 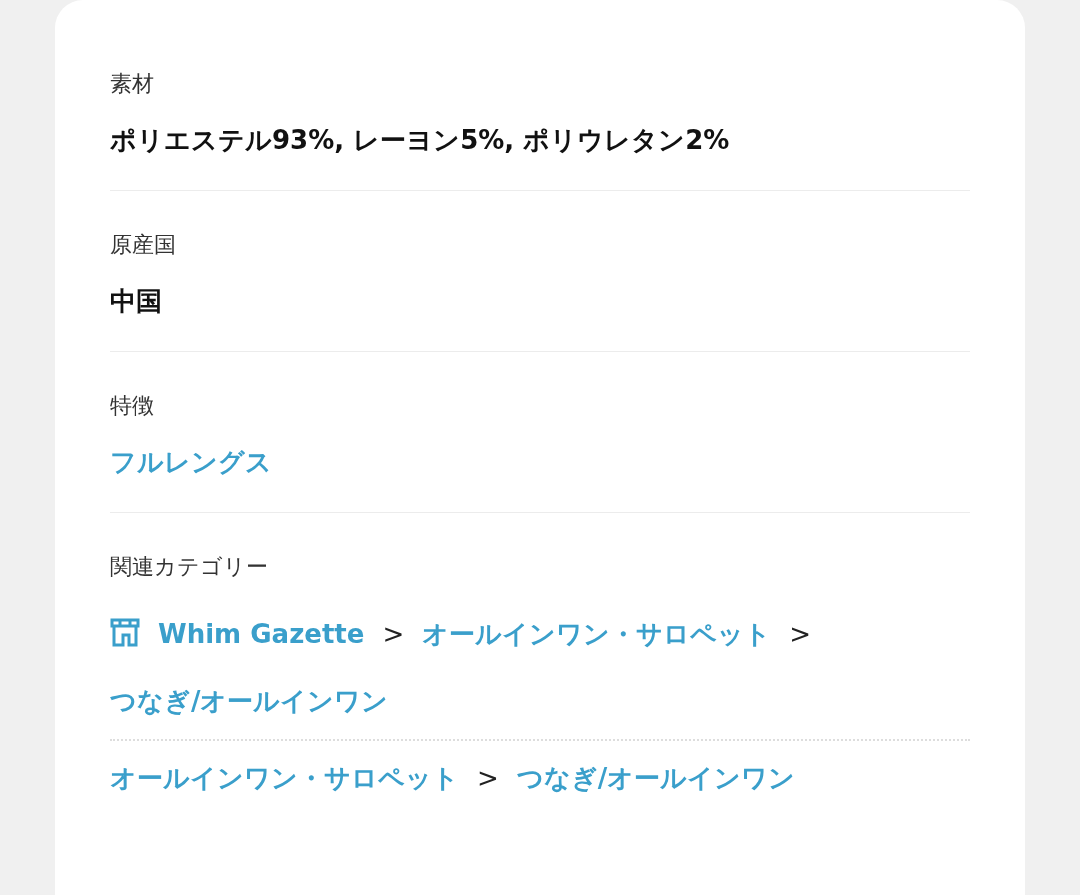 I want to click on section-label: 特徴, so click(x=132, y=406).